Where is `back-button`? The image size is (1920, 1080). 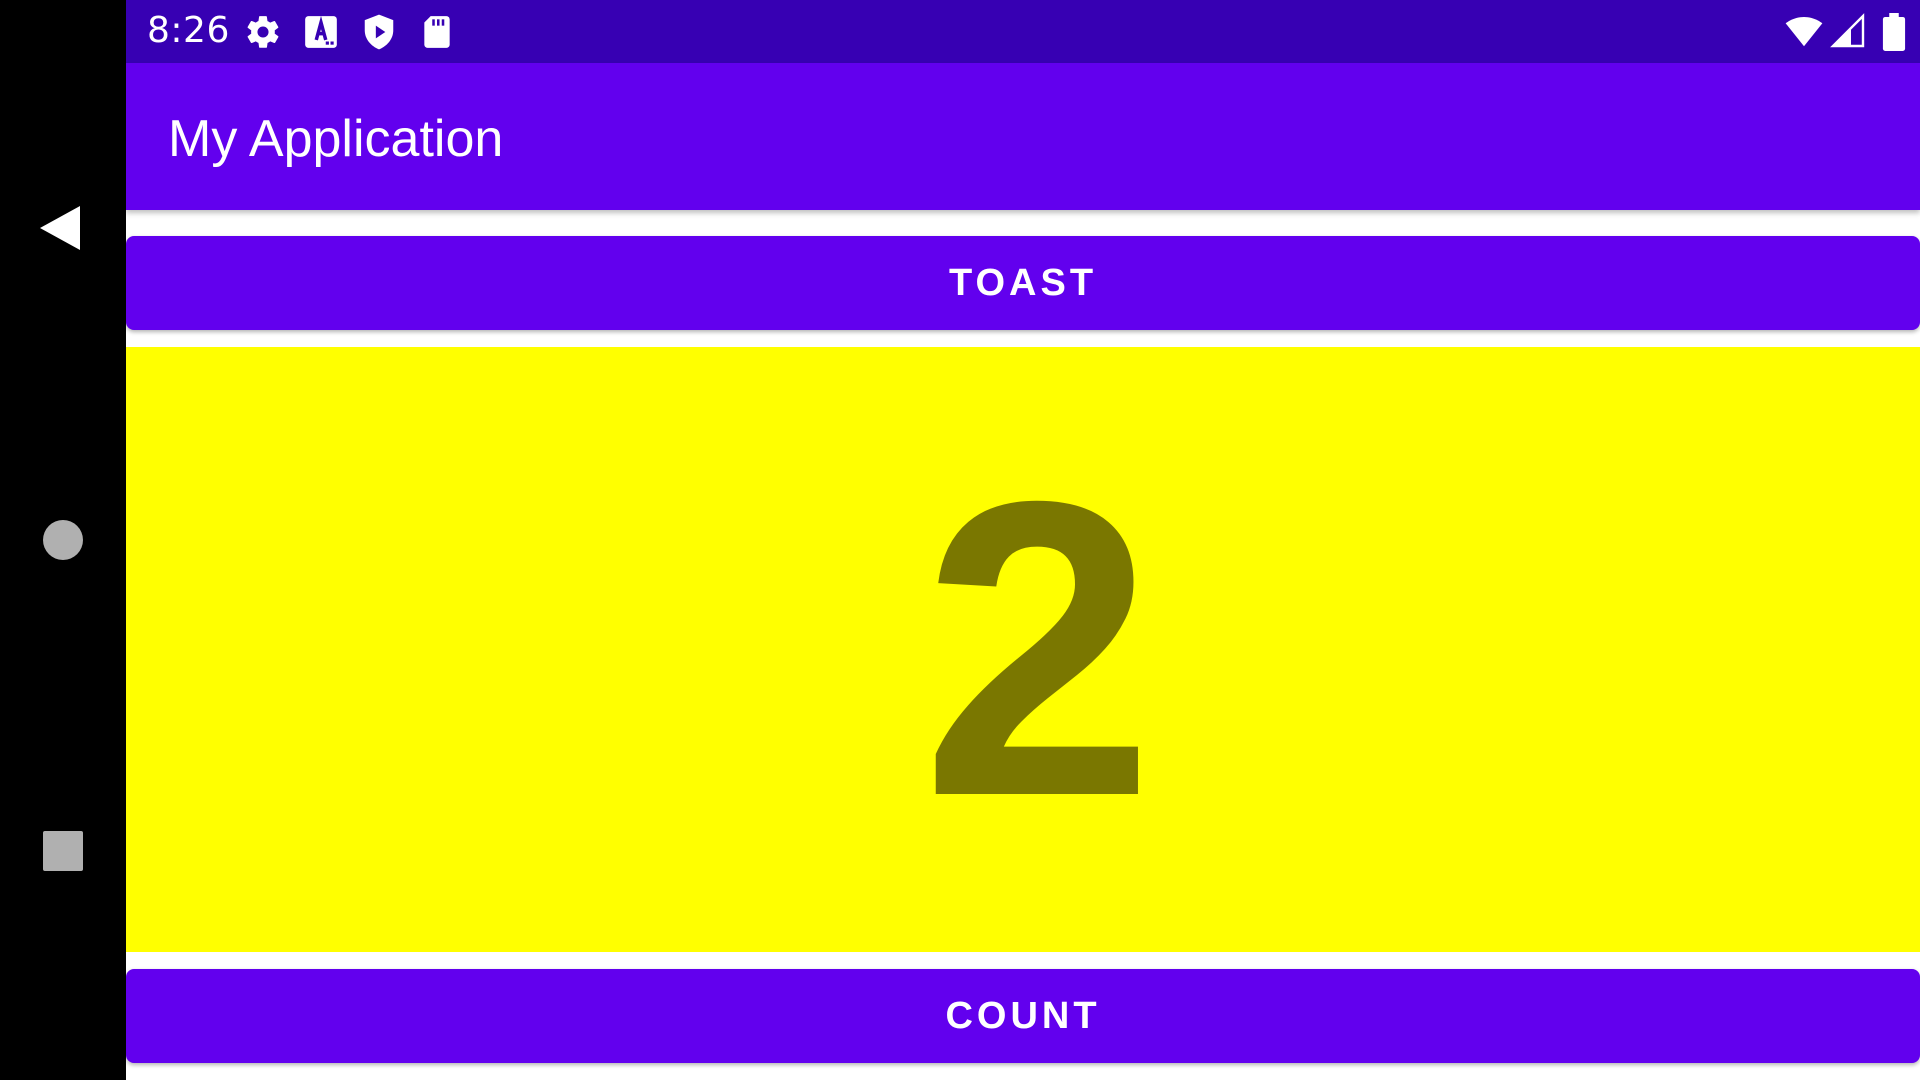
back-button is located at coordinates (63, 228).